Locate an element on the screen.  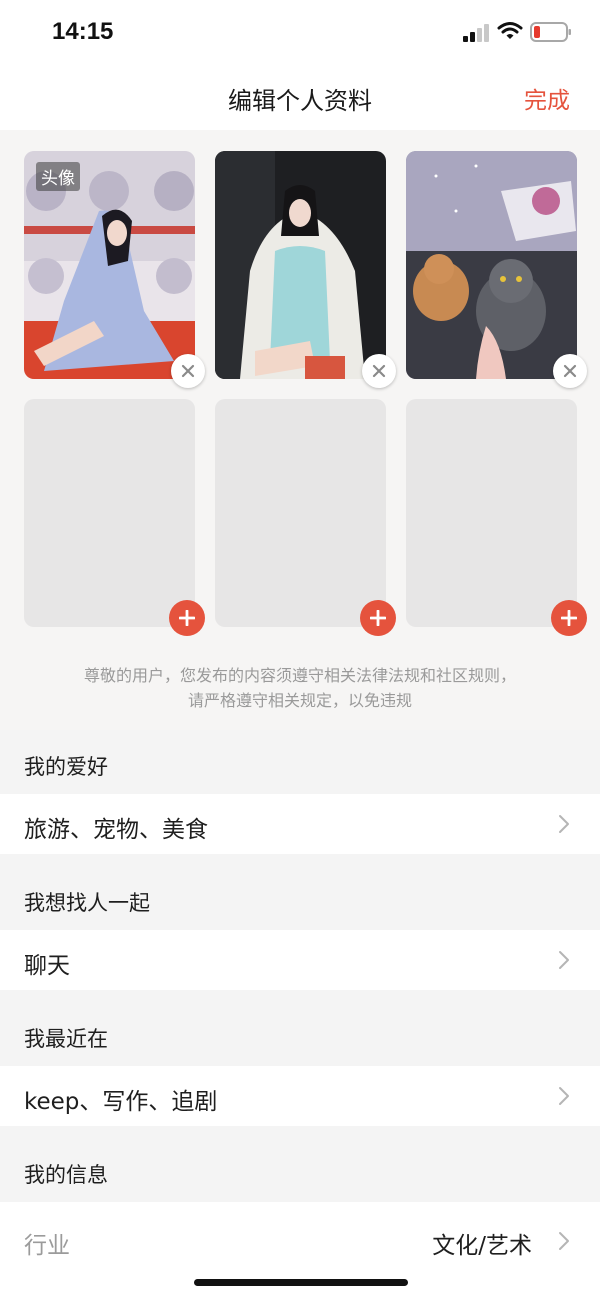
battery-low-icon is located at coordinates (550, 32).